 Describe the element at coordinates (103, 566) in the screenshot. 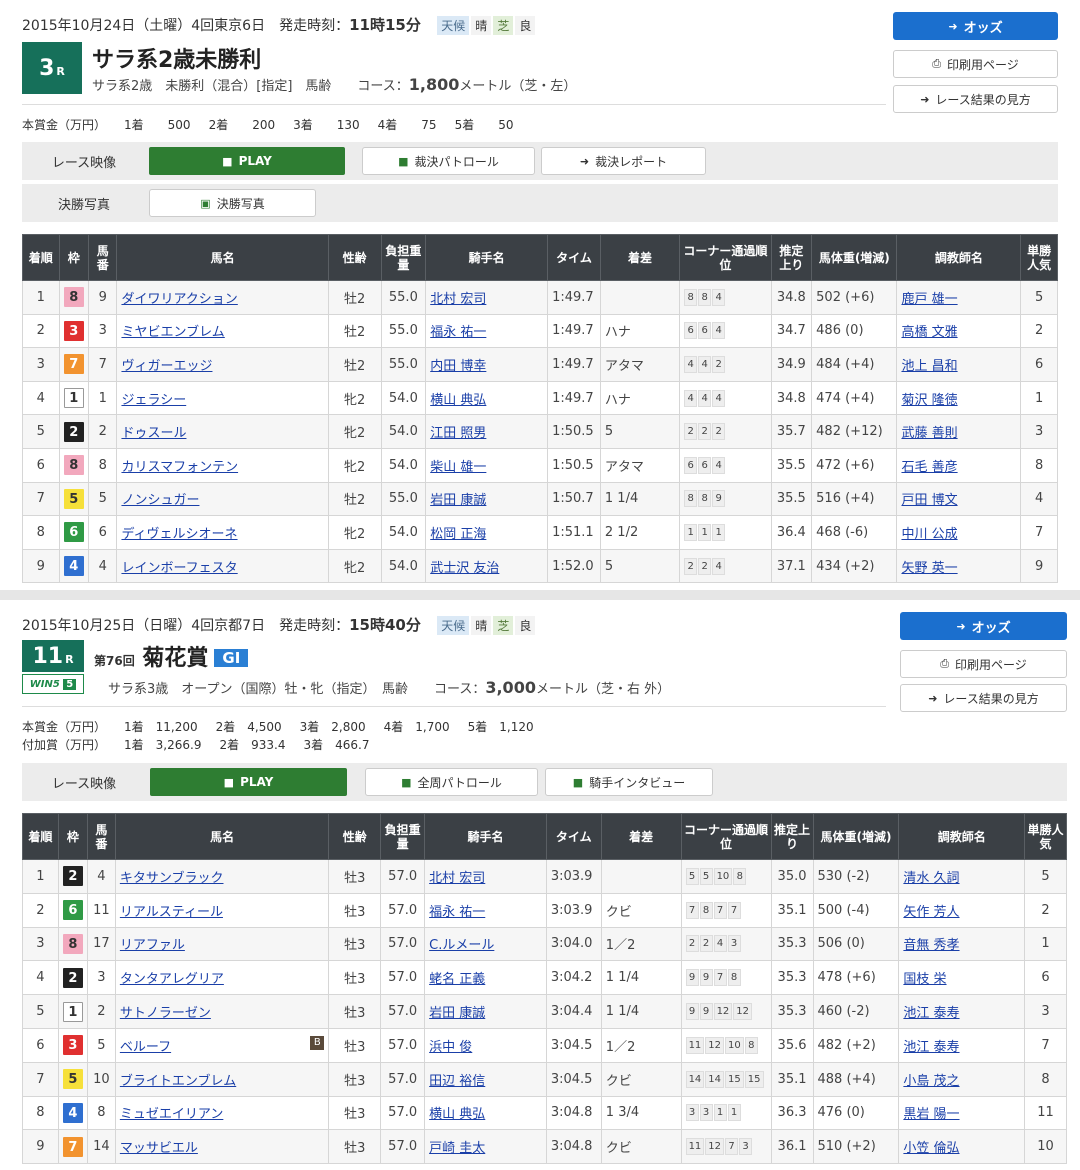

I see `horse-number-cell: 4` at that location.